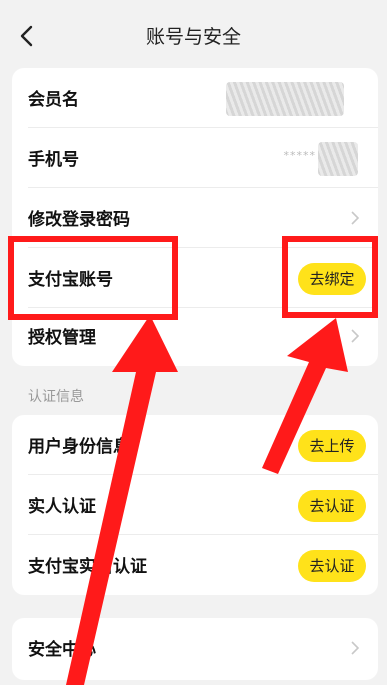 This screenshot has width=387, height=685. Describe the element at coordinates (53, 100) in the screenshot. I see `row-label: 会员名` at that location.